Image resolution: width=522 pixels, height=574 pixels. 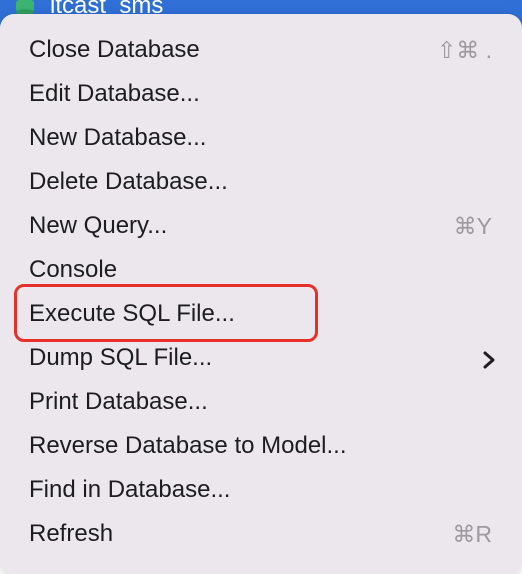 What do you see at coordinates (472, 534) in the screenshot?
I see `shortcut-label: ⌘R` at bounding box center [472, 534].